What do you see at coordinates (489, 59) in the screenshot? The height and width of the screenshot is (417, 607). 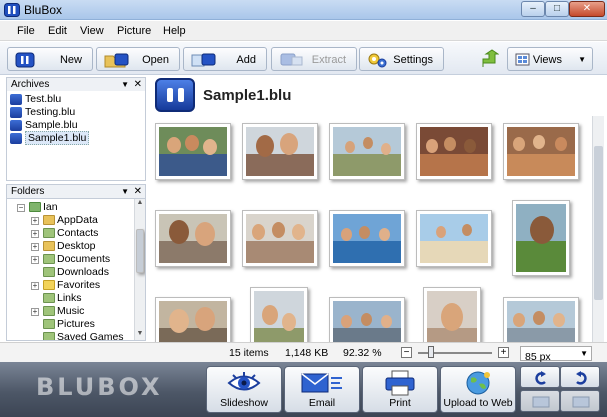 I see `up-folder-icon` at bounding box center [489, 59].